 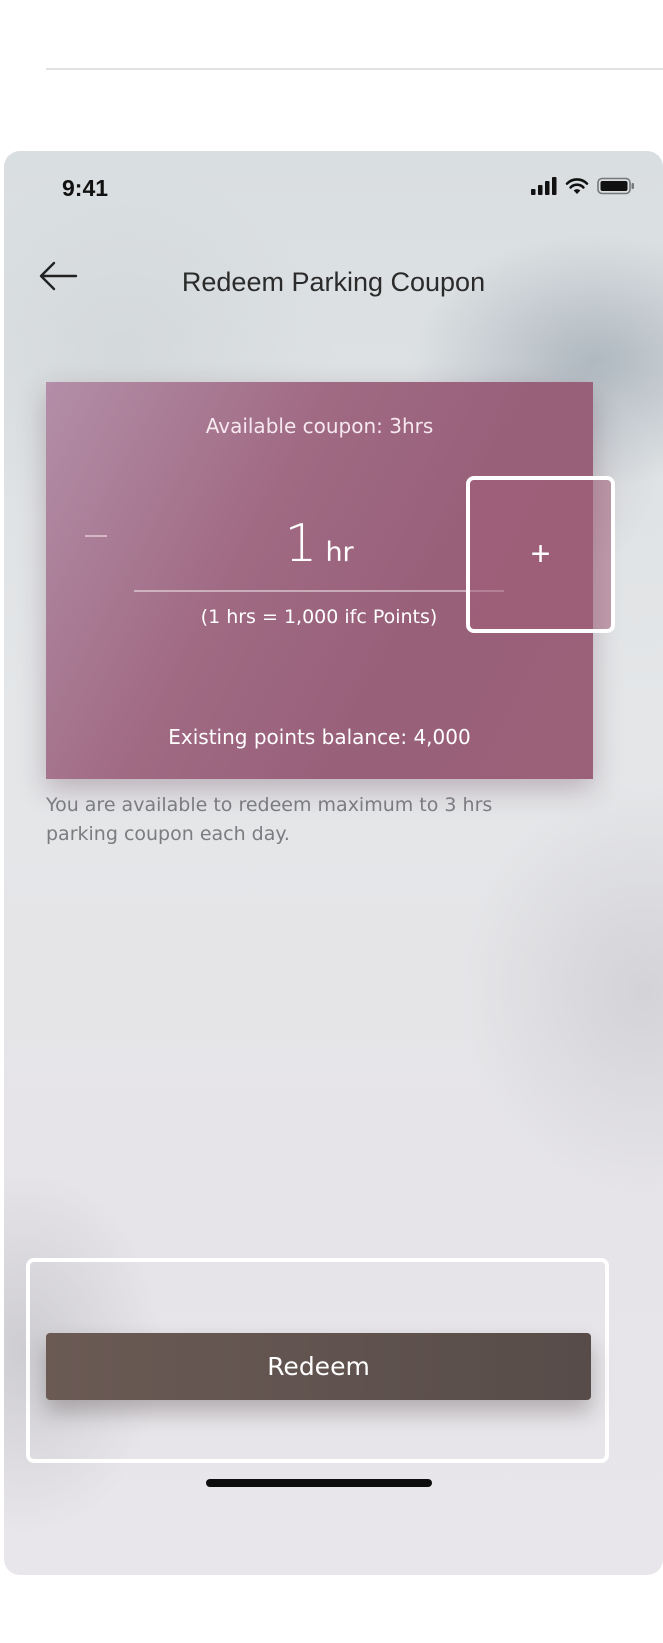 I want to click on decrease-button, so click(x=96, y=536).